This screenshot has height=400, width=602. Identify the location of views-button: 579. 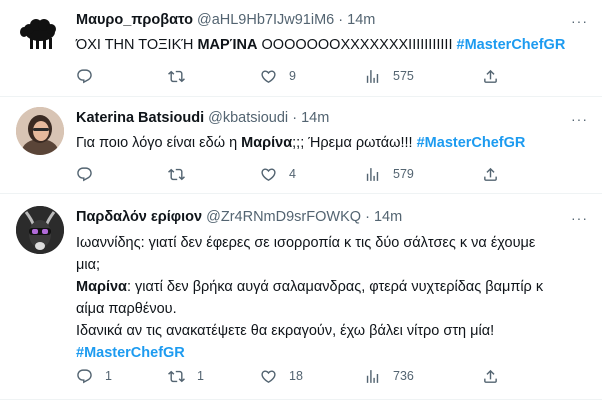
(389, 174).